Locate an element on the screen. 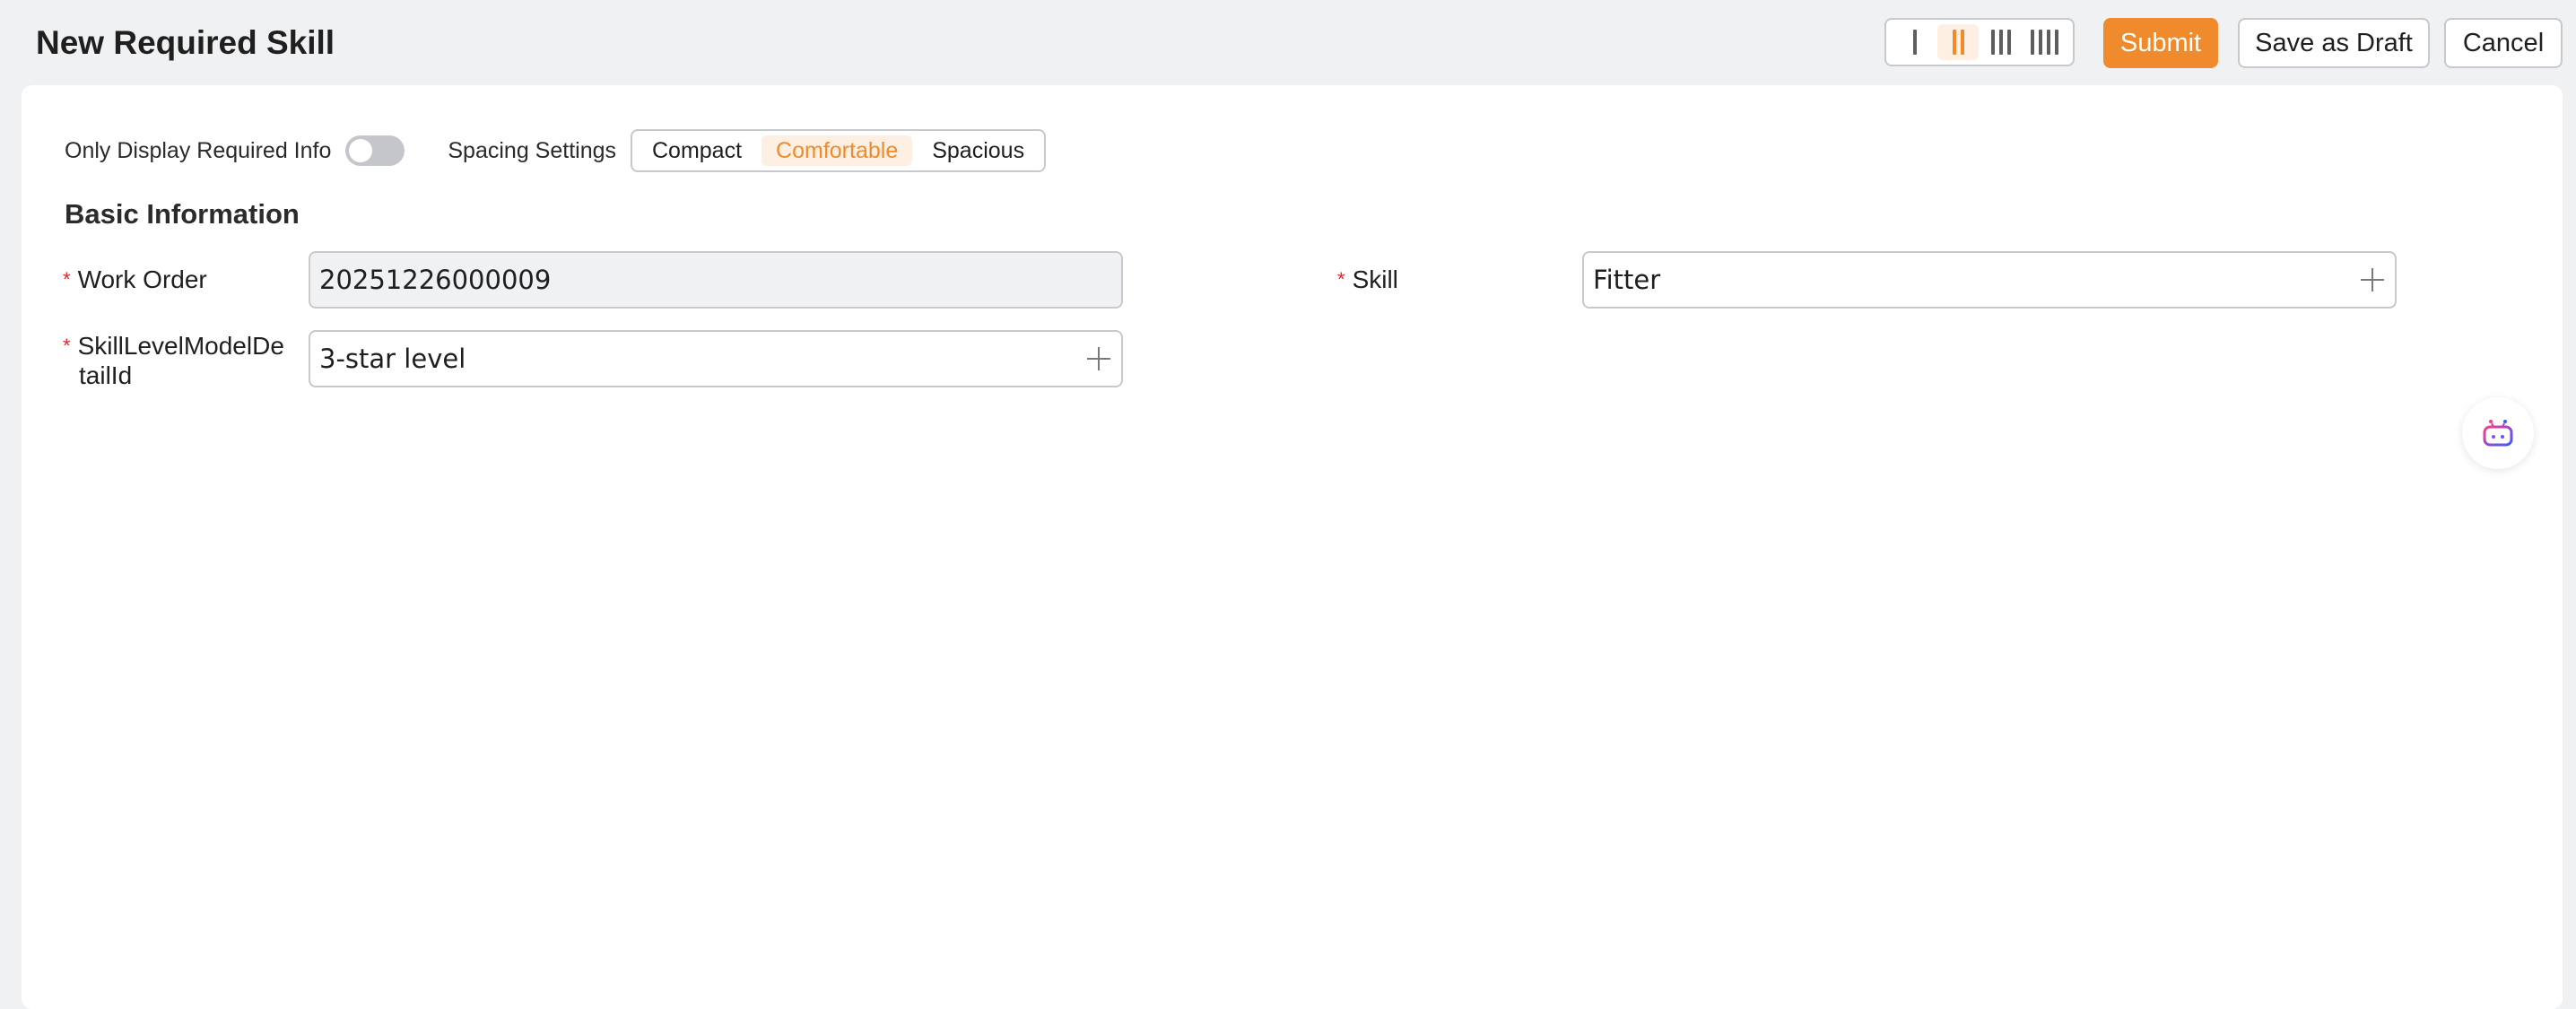  skill-level-value: 3-star level is located at coordinates (392, 359).